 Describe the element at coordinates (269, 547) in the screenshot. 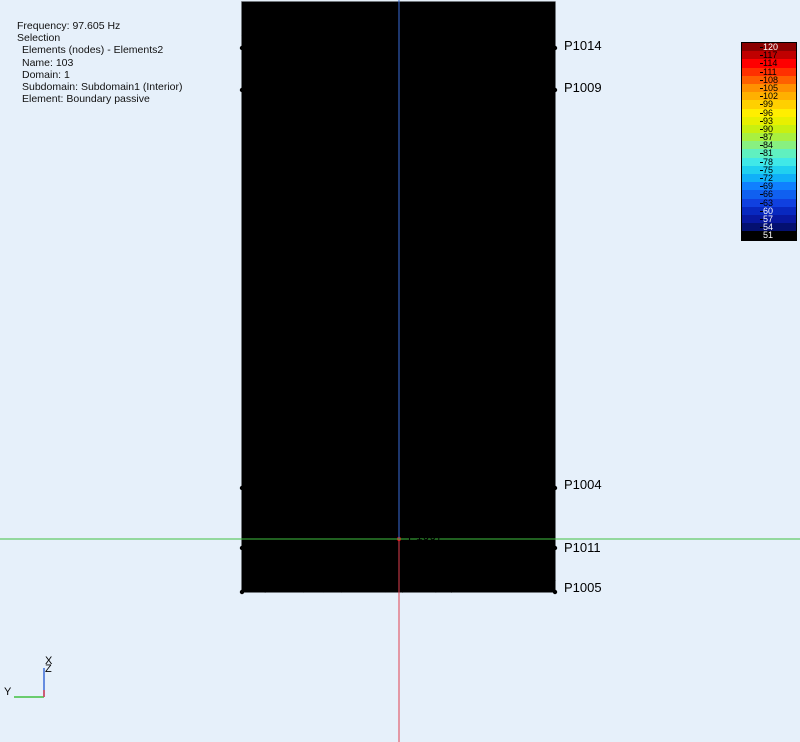

I see `point-label-p1010: P1010` at that location.